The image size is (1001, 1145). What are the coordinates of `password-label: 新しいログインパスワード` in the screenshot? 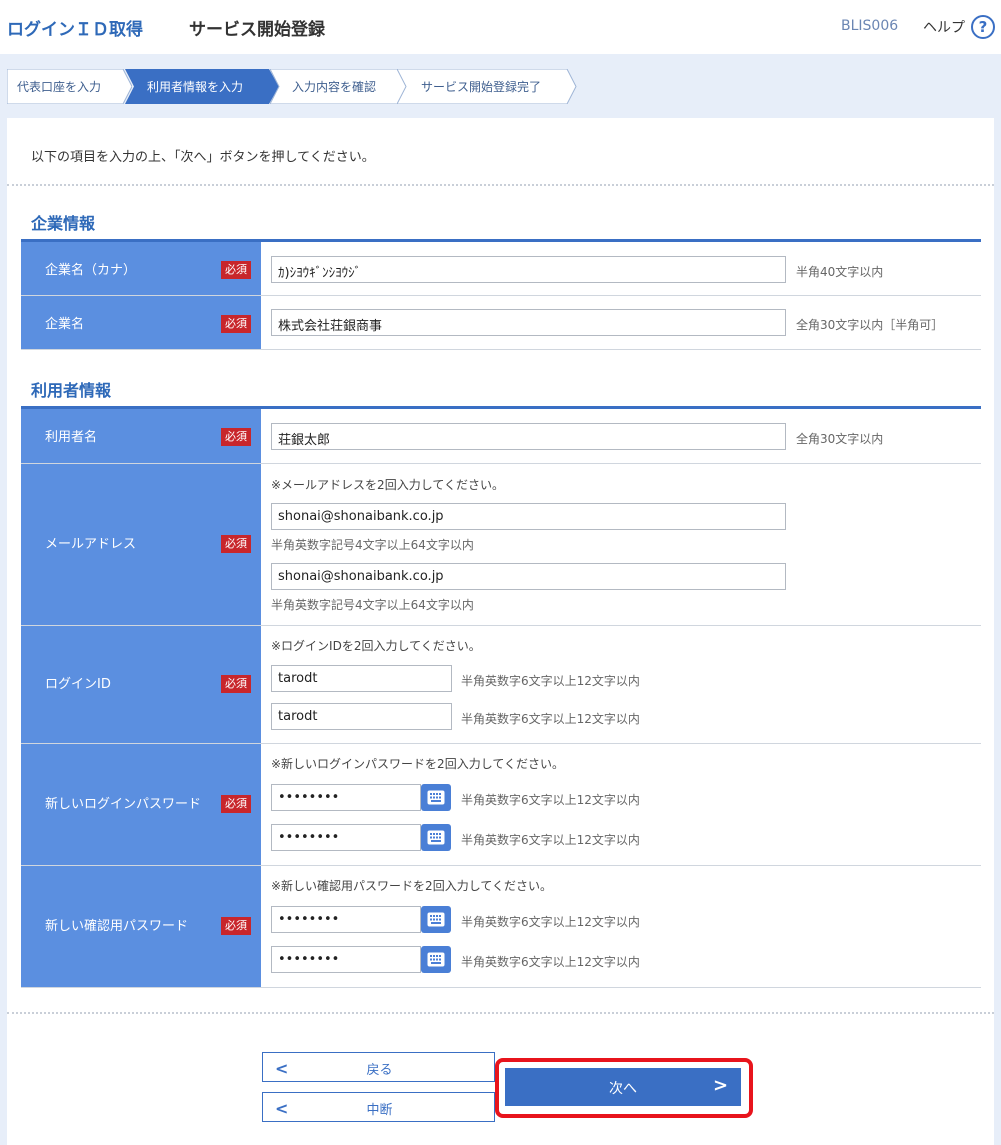 It's located at (123, 804).